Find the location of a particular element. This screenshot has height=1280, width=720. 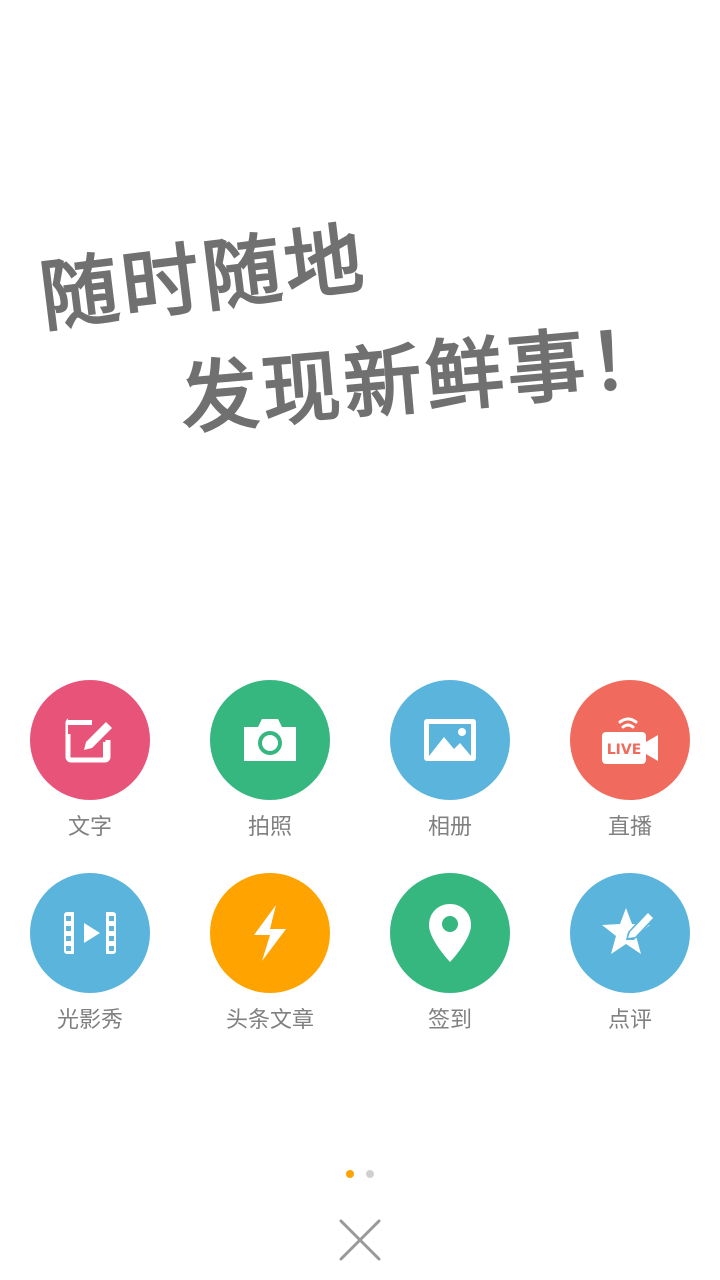

video-icon is located at coordinates (90, 933).